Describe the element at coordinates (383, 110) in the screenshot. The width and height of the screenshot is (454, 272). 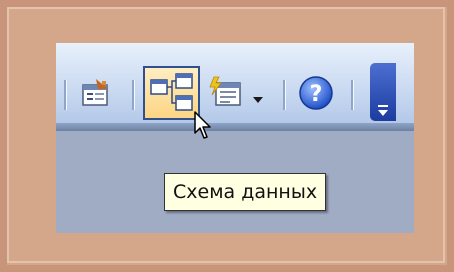
I see `overflow-chevron-icon` at that location.